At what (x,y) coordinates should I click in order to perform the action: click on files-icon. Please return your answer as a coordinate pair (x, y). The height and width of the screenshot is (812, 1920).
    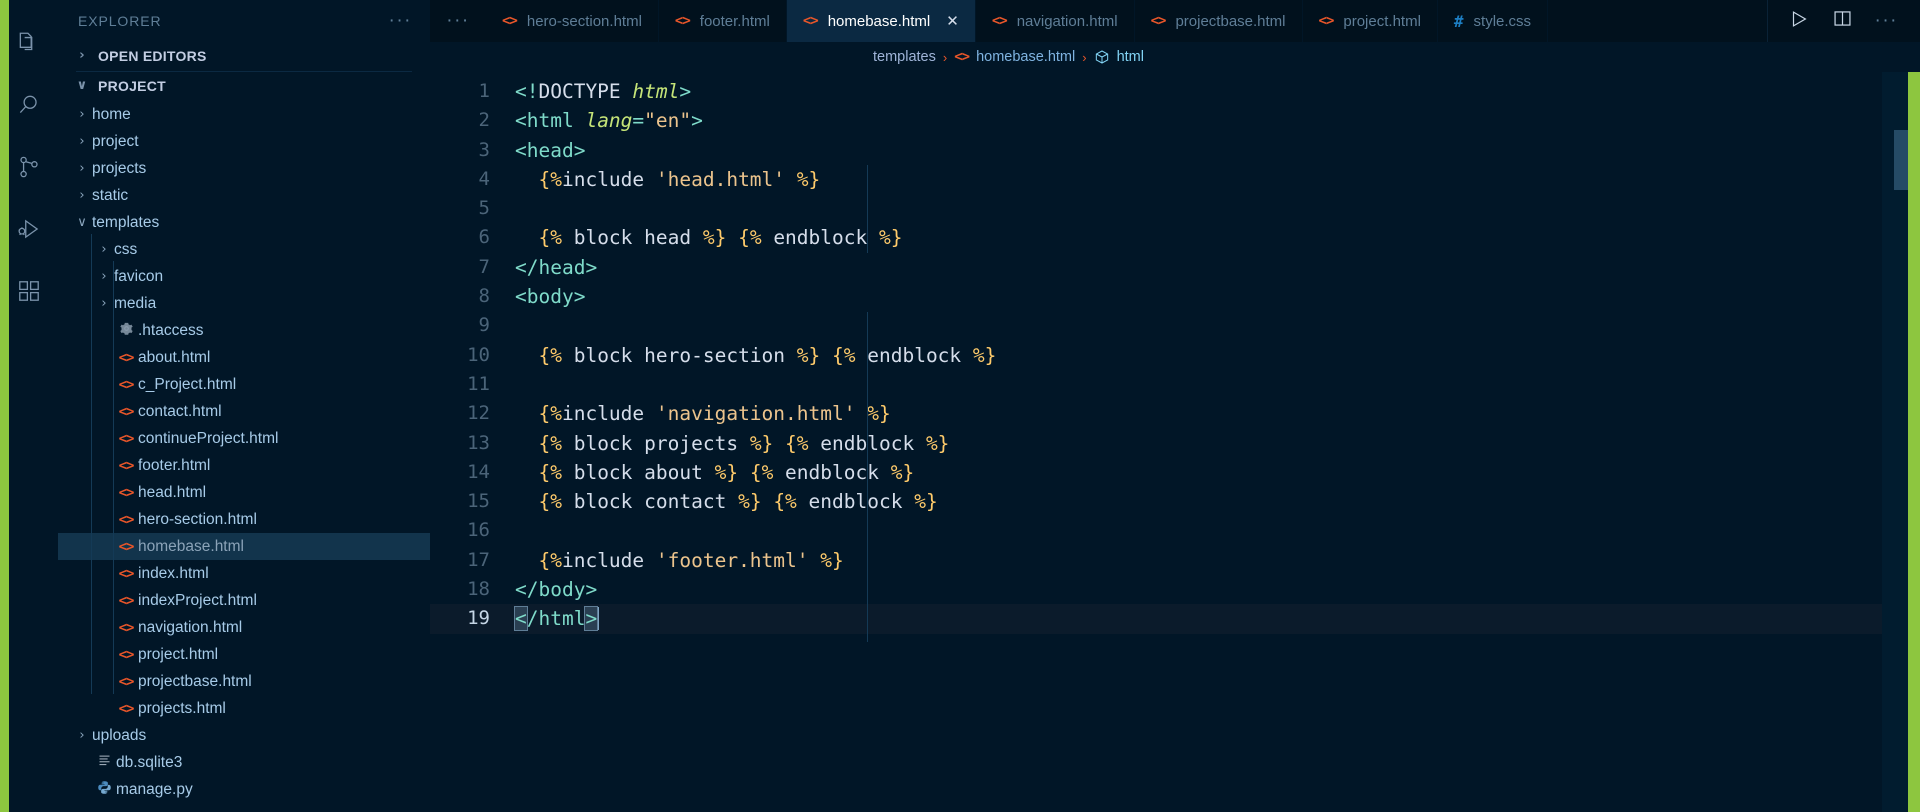
    Looking at the image, I should click on (29, 43).